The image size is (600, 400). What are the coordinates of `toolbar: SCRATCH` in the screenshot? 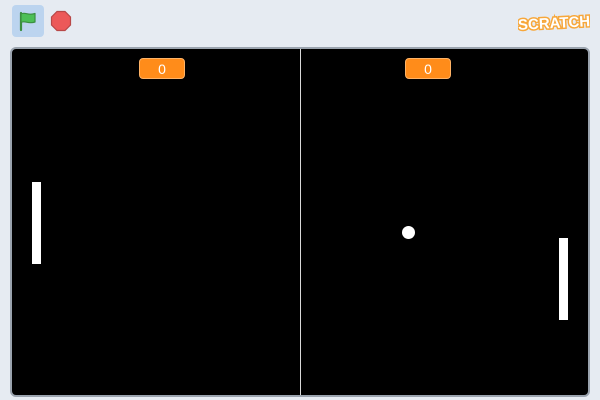 It's located at (300, 22).